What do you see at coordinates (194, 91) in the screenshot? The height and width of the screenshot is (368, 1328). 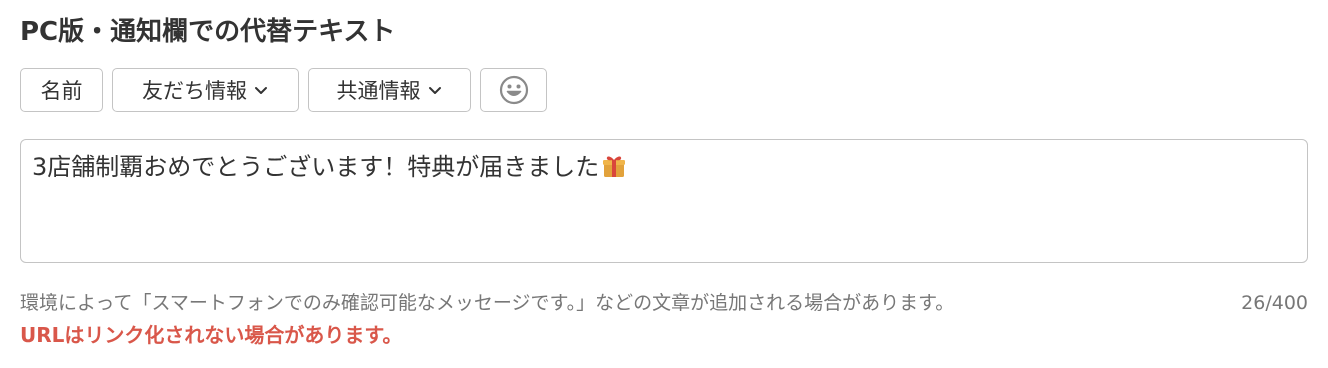 I see `friend-info-label: 友だち情報` at bounding box center [194, 91].